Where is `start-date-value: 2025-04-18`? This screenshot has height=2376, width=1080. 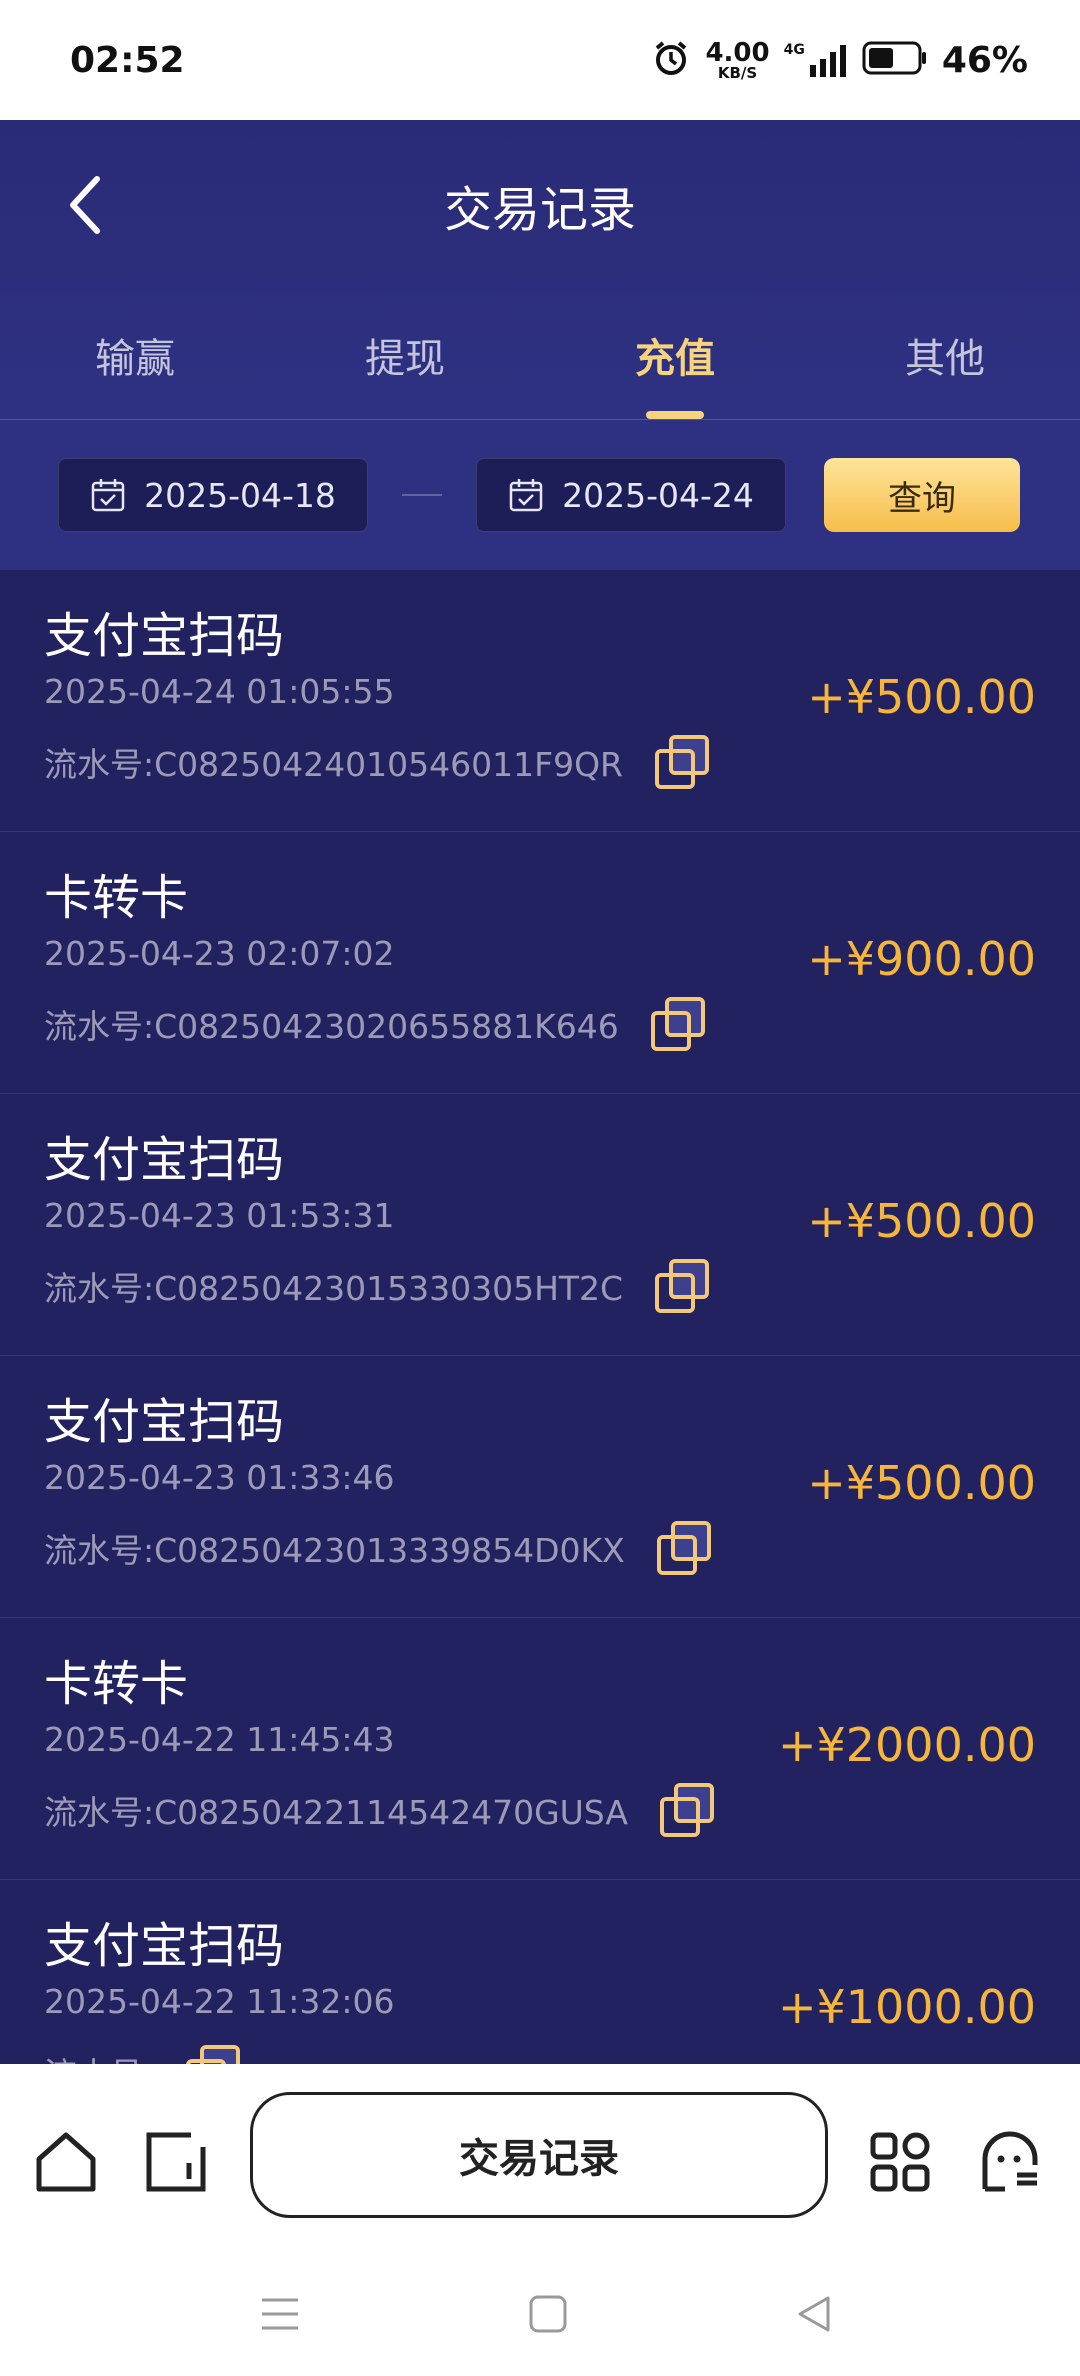
start-date-value: 2025-04-18 is located at coordinates (240, 495).